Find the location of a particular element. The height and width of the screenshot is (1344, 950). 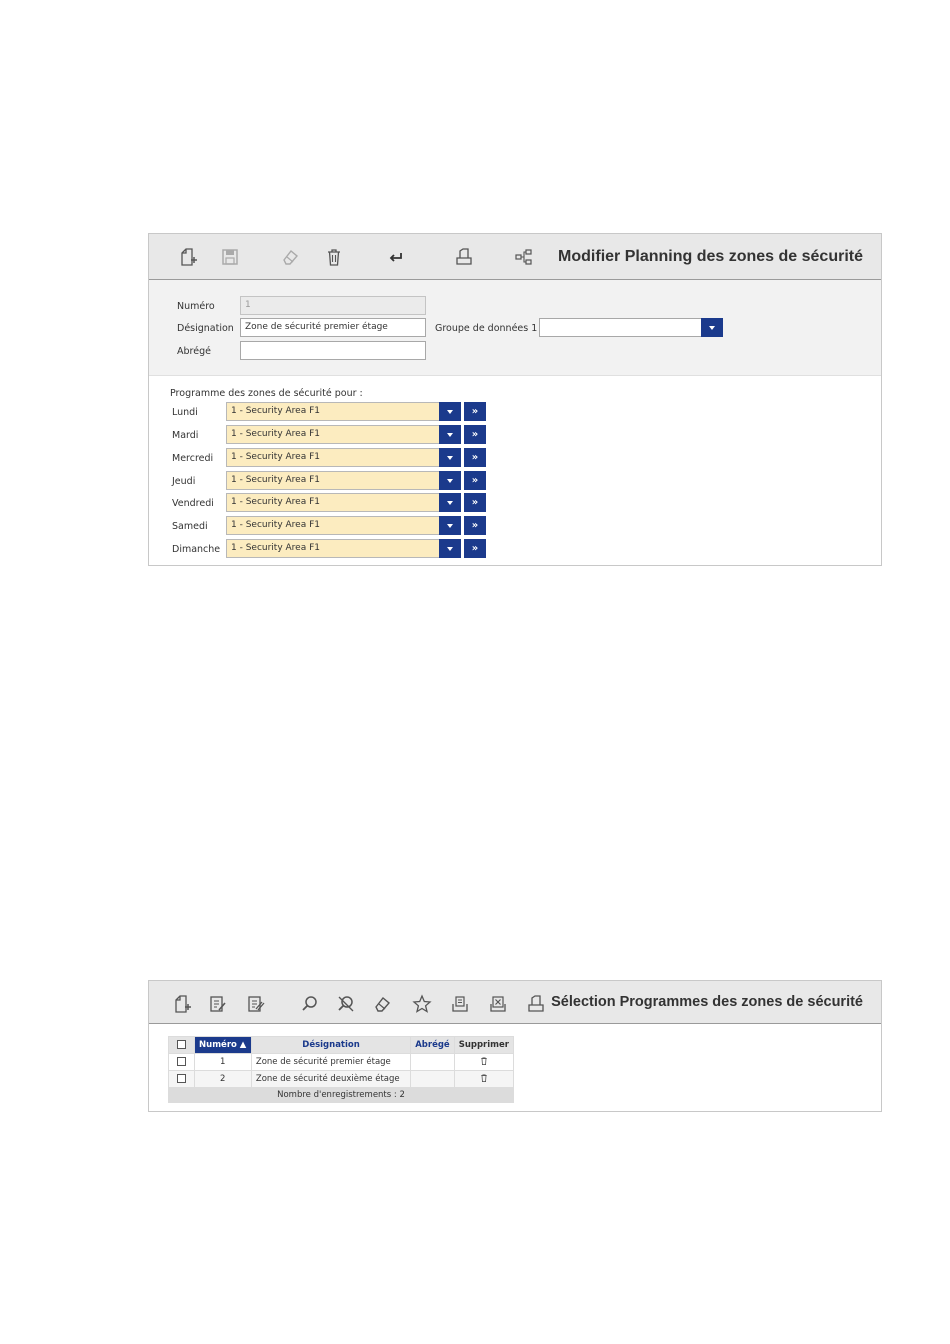

day-label-jeudi: Jeudi is located at coordinates (184, 481).